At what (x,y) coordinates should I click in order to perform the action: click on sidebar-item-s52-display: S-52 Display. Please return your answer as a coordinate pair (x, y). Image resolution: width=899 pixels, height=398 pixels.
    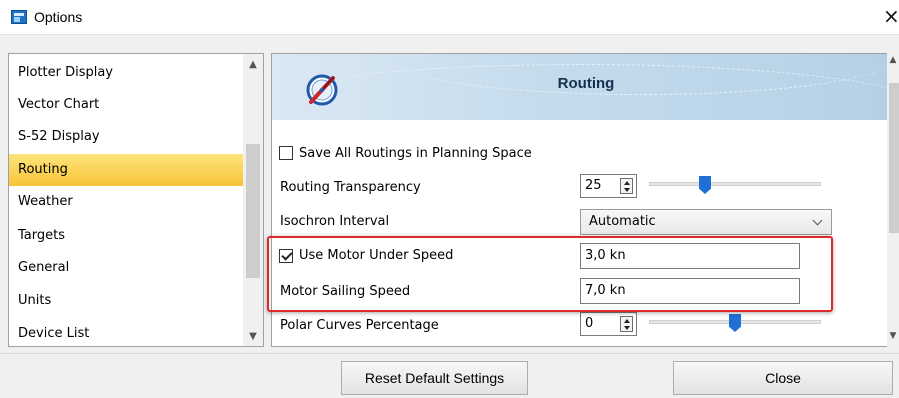
    Looking at the image, I should click on (126, 137).